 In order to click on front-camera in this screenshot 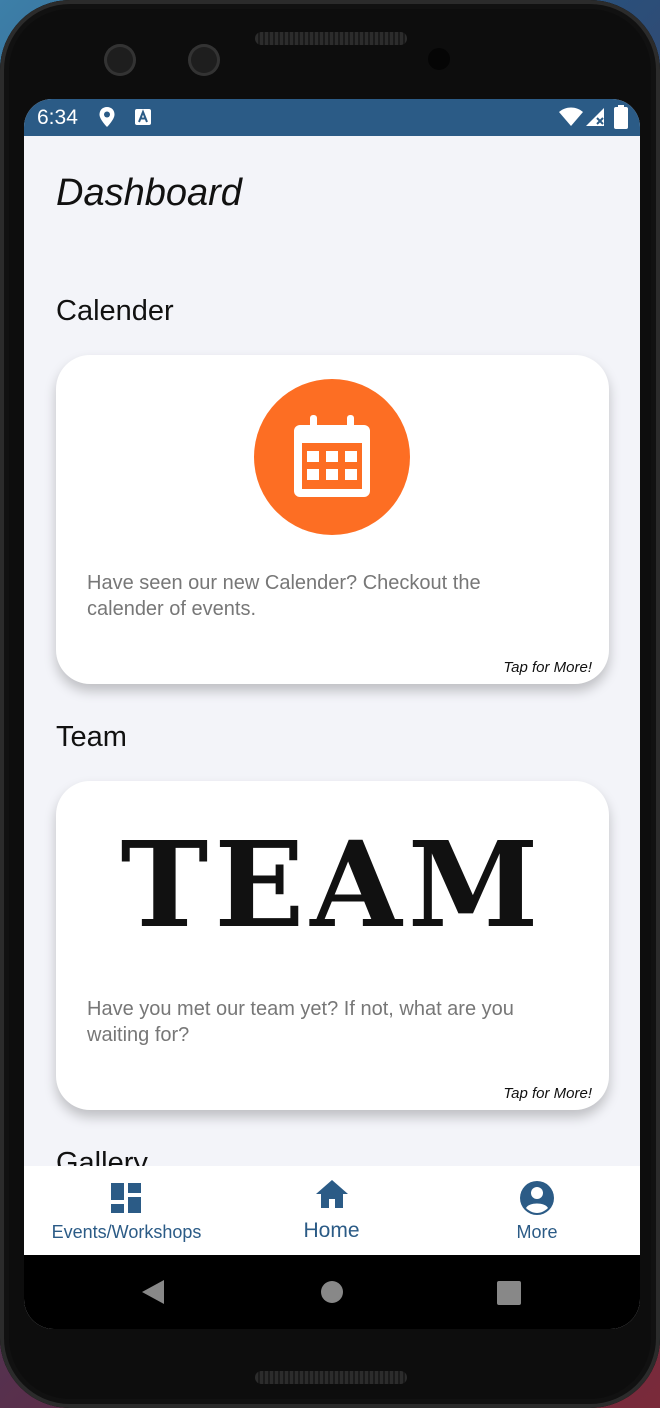, I will do `click(120, 60)`.